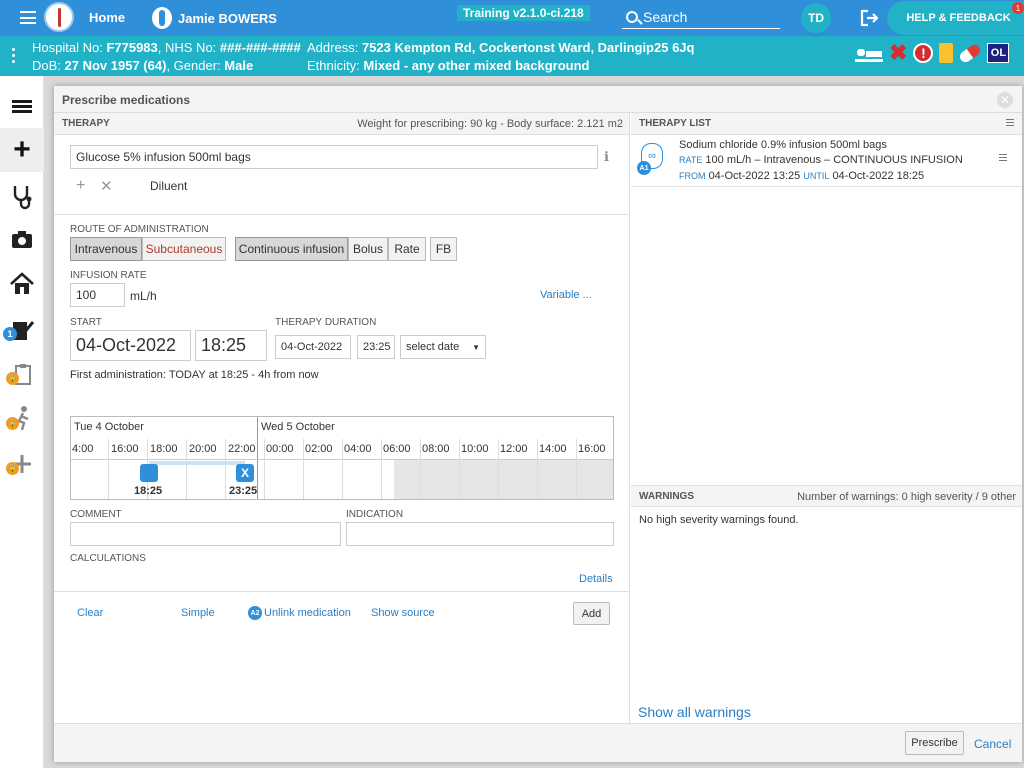 Image resolution: width=1024 pixels, height=768 pixels. Describe the element at coordinates (86, 322) in the screenshot. I see `start-label: START` at that location.